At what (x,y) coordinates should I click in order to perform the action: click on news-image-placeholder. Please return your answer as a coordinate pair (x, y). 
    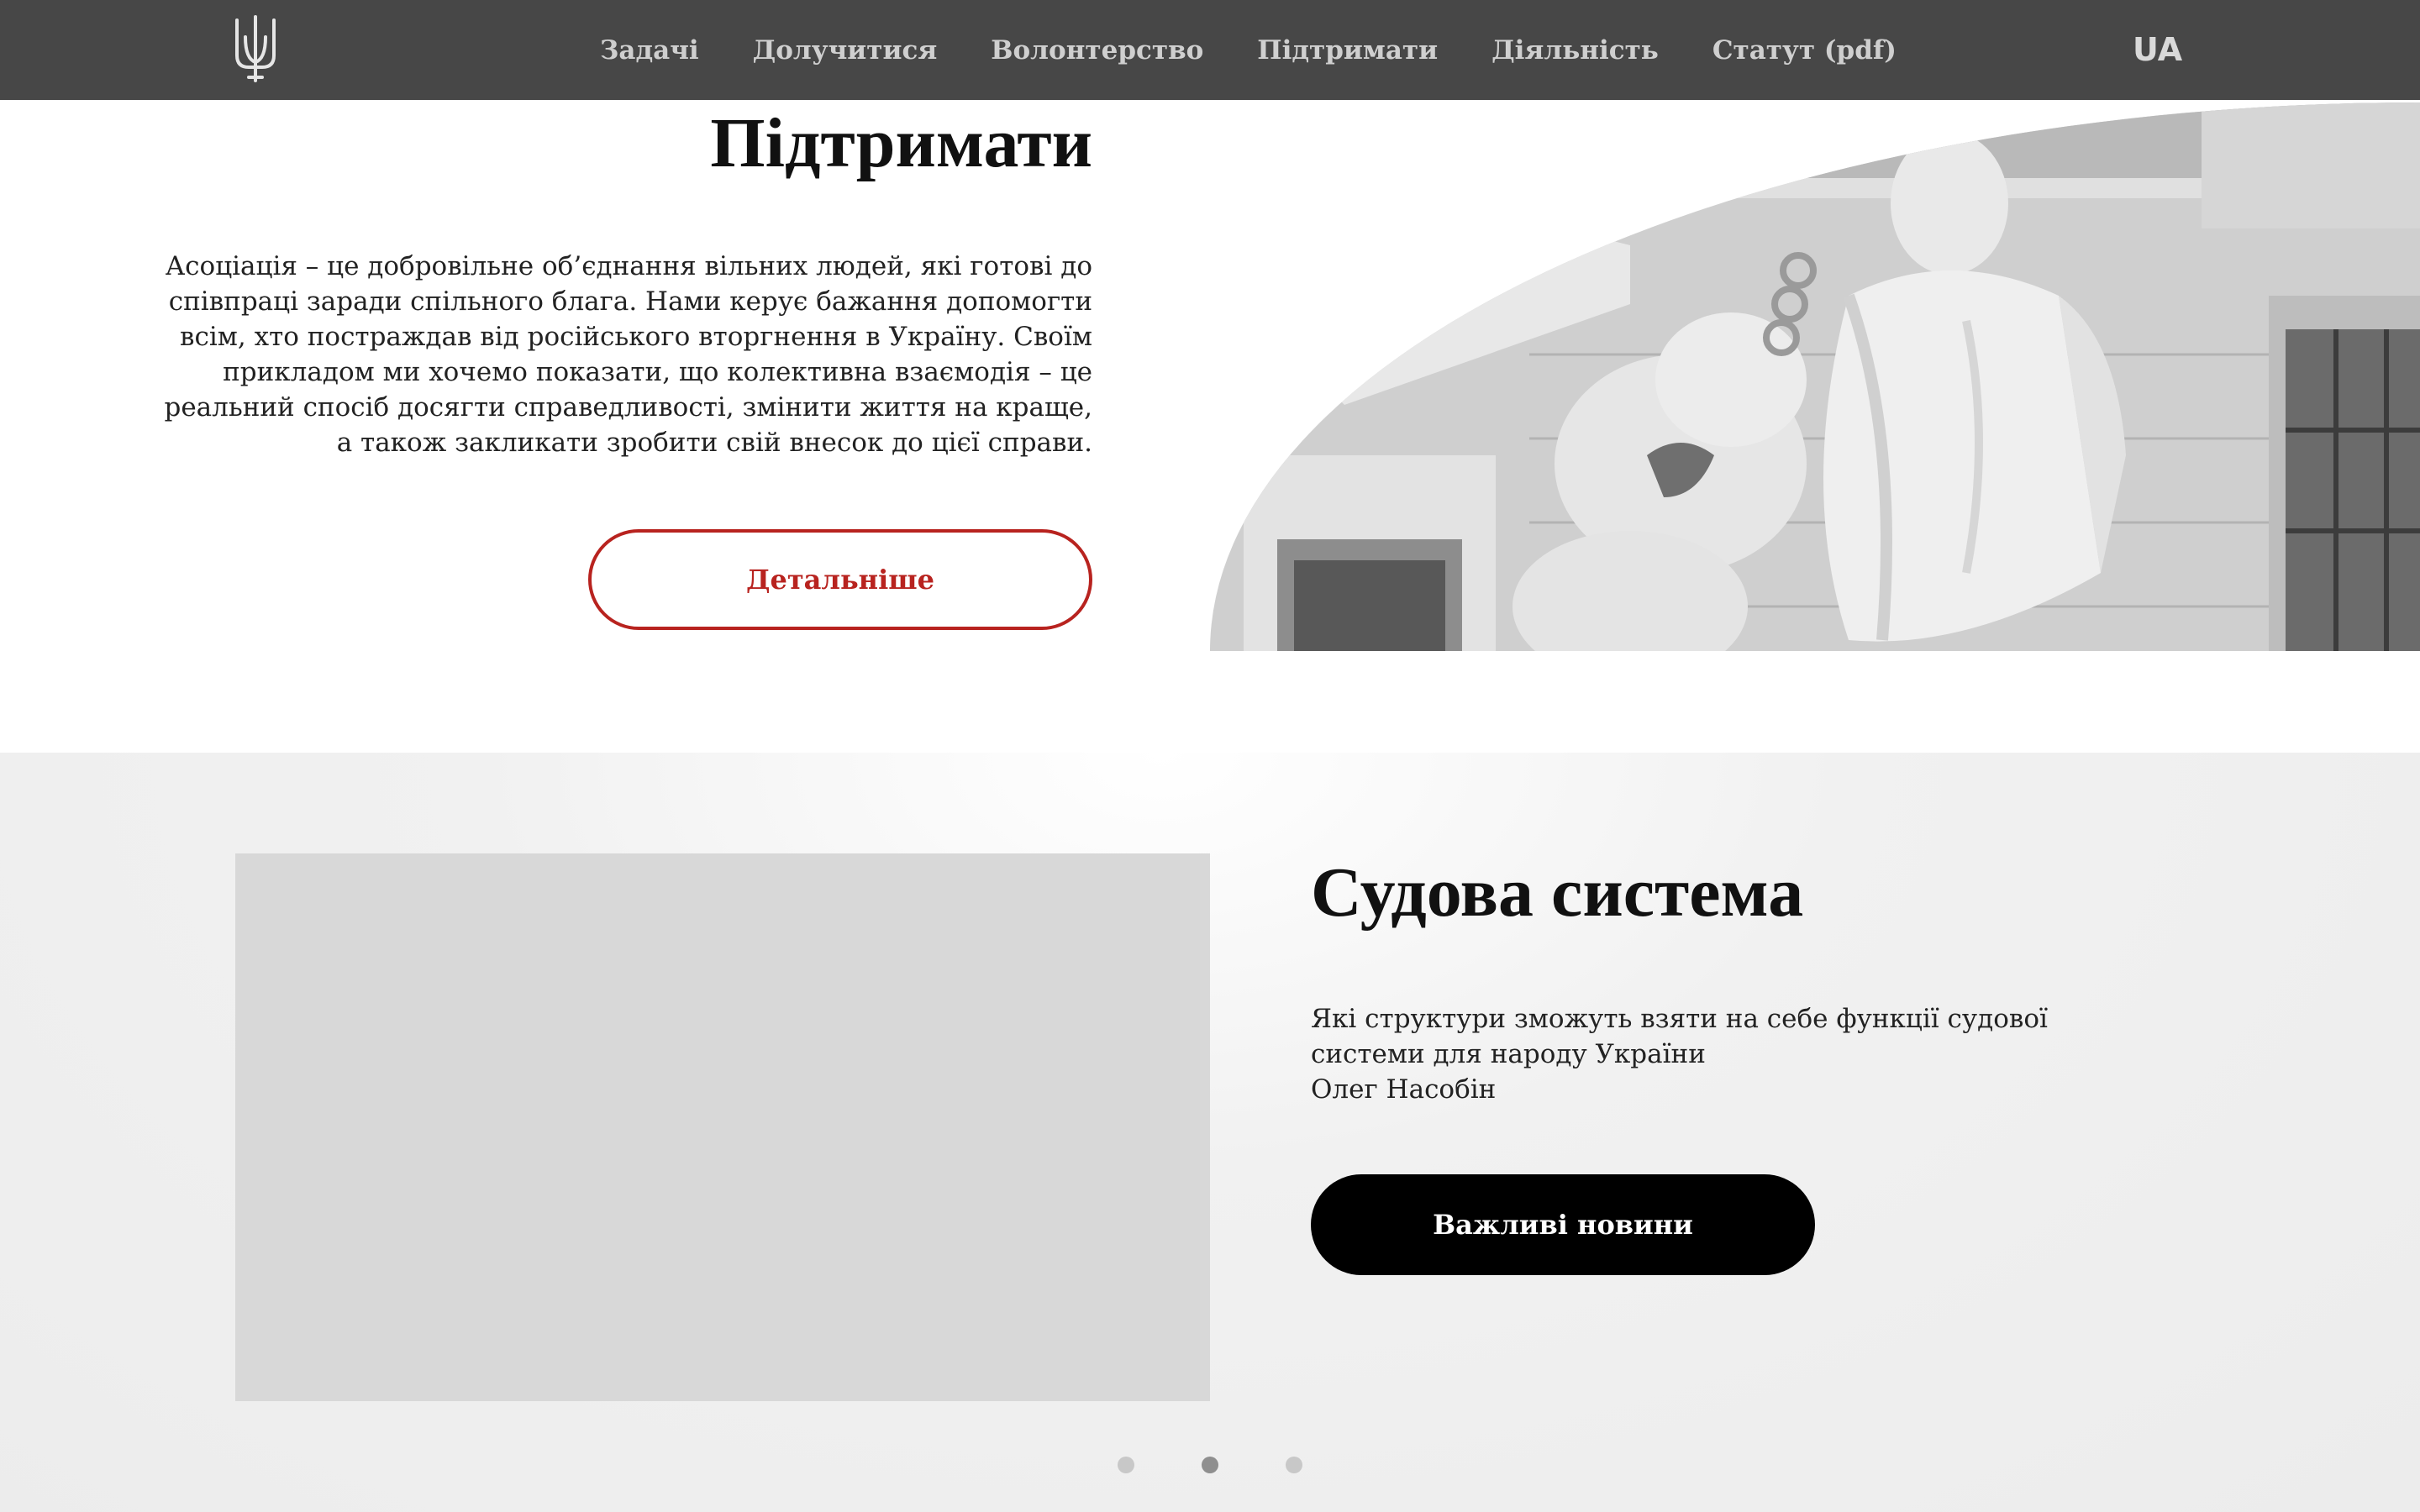
    Looking at the image, I should click on (722, 1127).